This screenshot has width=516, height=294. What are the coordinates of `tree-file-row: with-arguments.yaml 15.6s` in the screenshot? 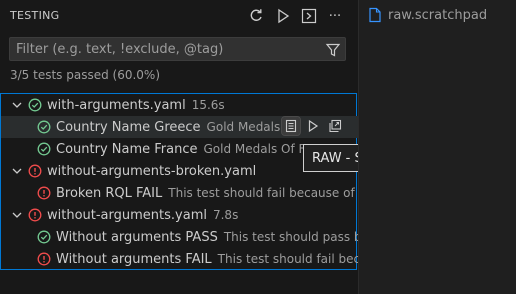 It's located at (183, 105).